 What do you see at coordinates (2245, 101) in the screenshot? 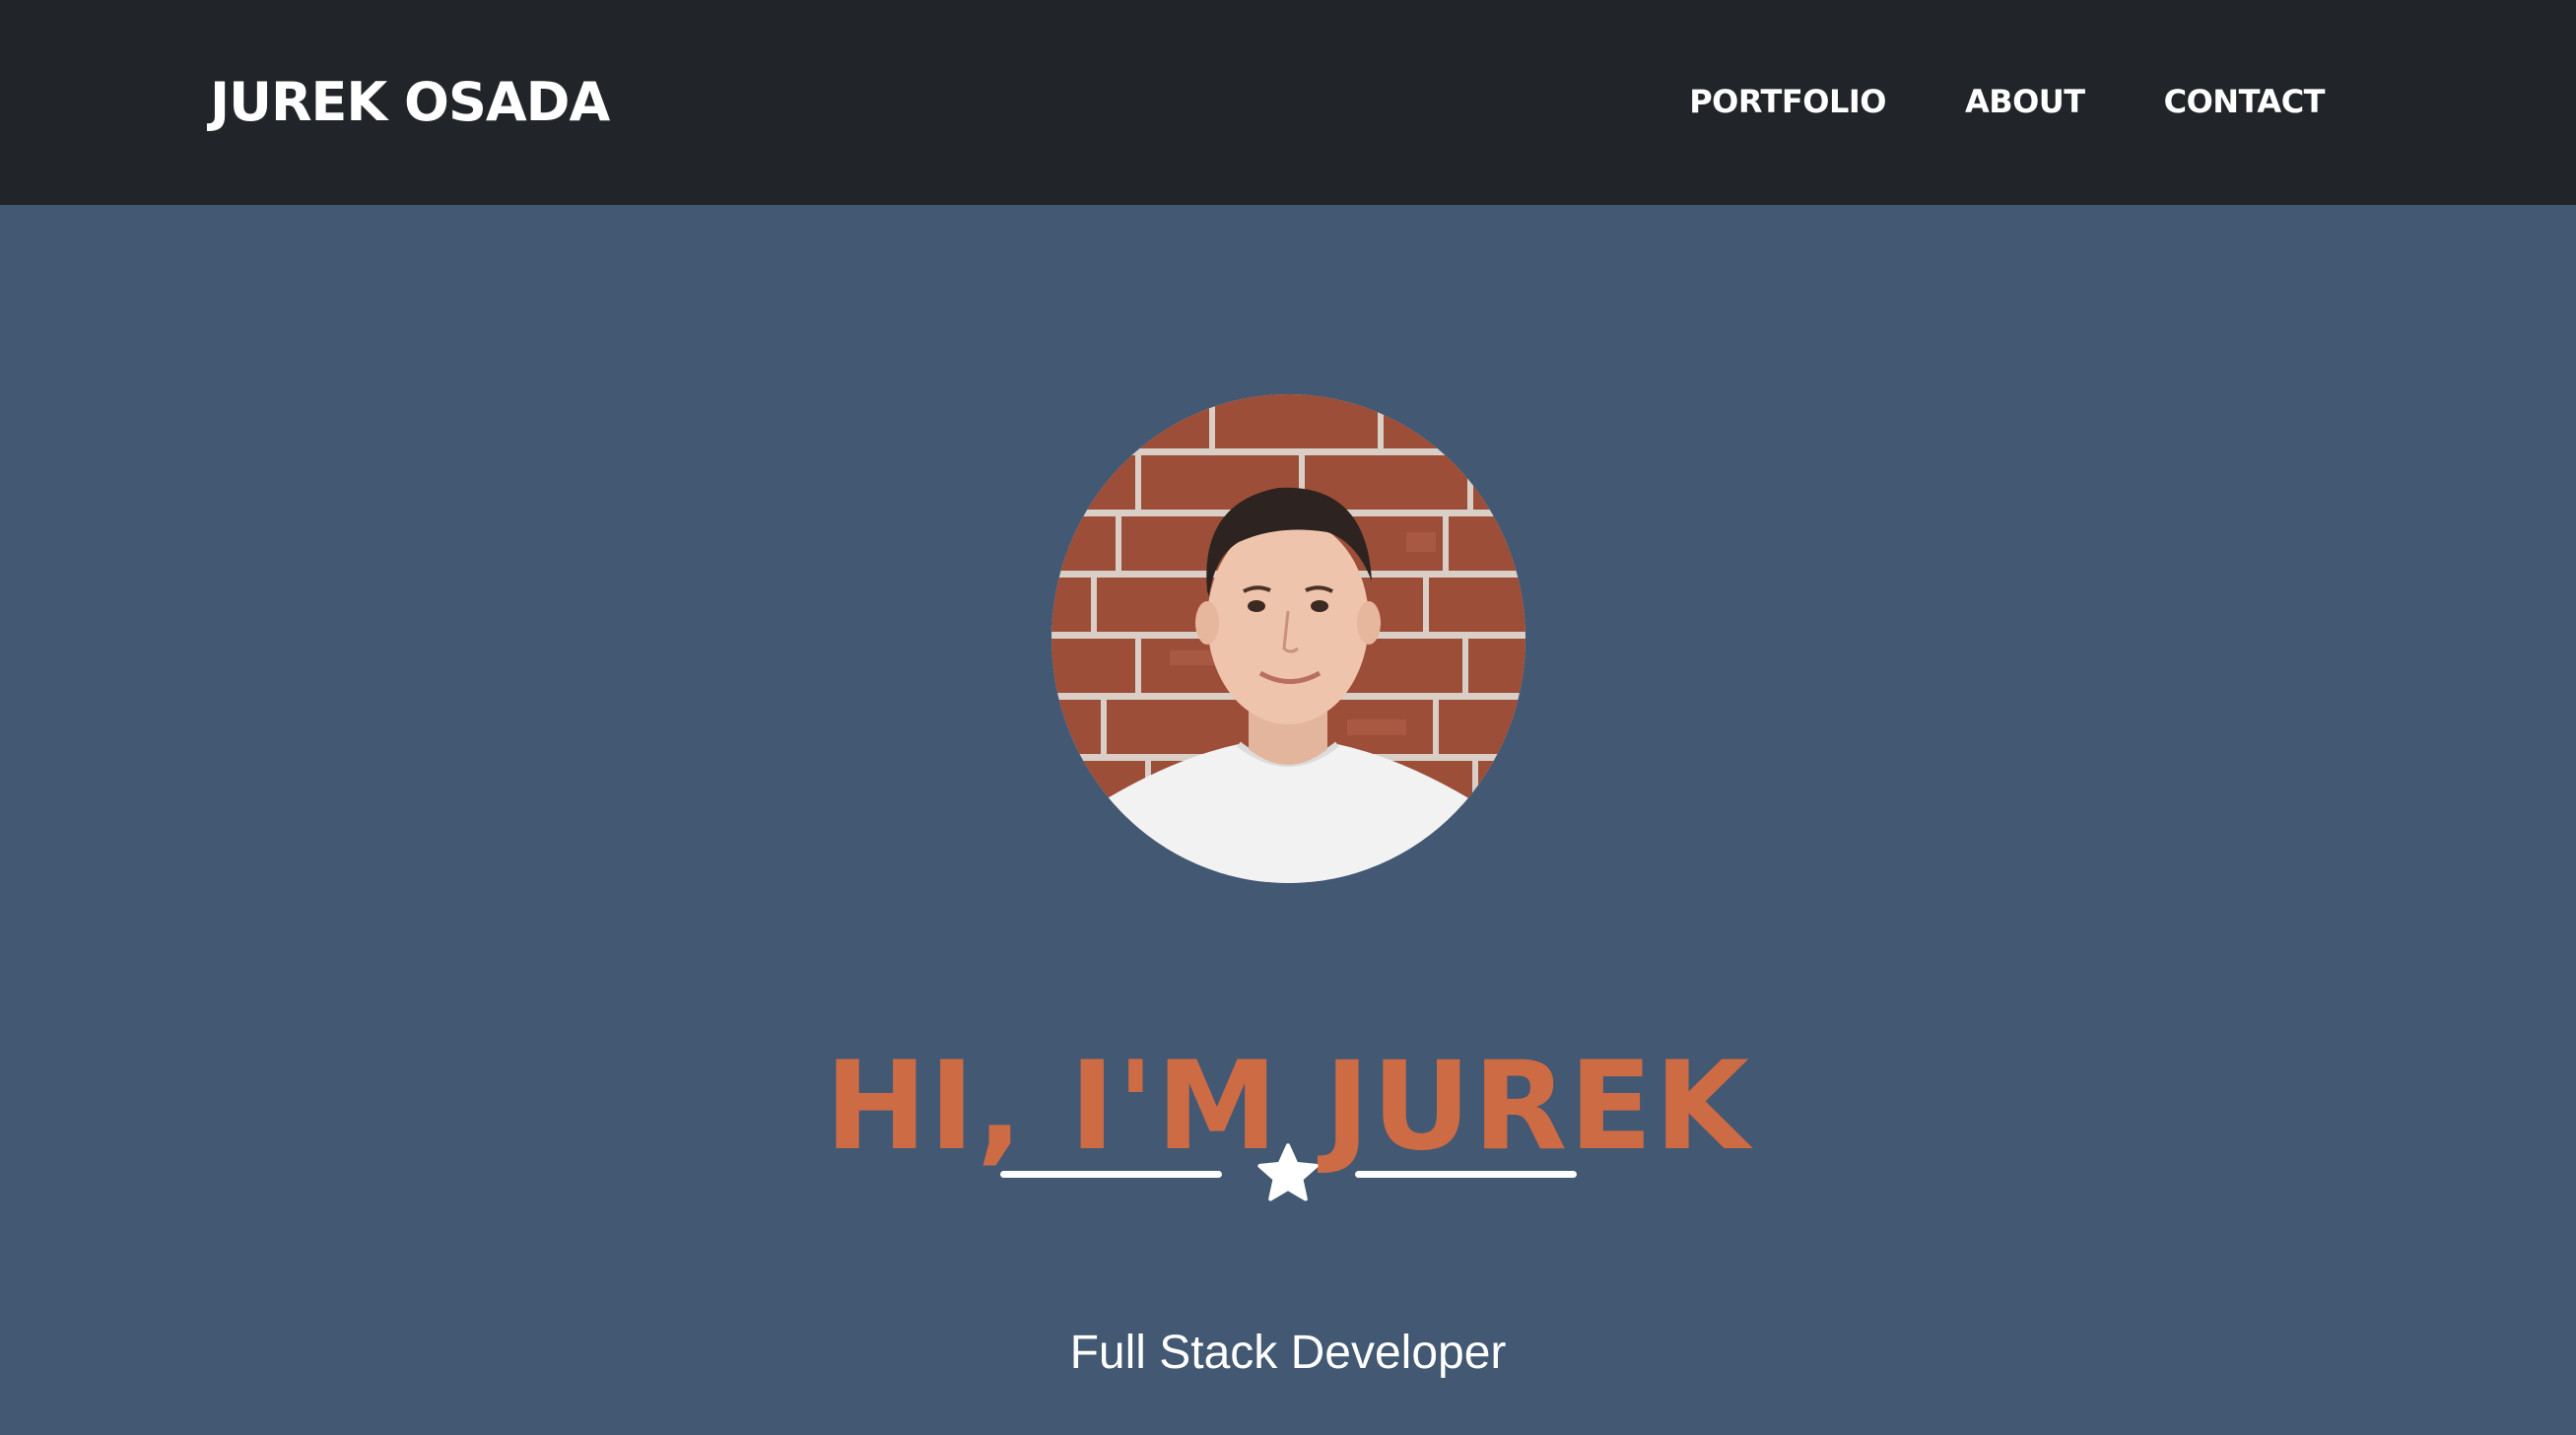
I see `nav-link-contact: CONTACT` at bounding box center [2245, 101].